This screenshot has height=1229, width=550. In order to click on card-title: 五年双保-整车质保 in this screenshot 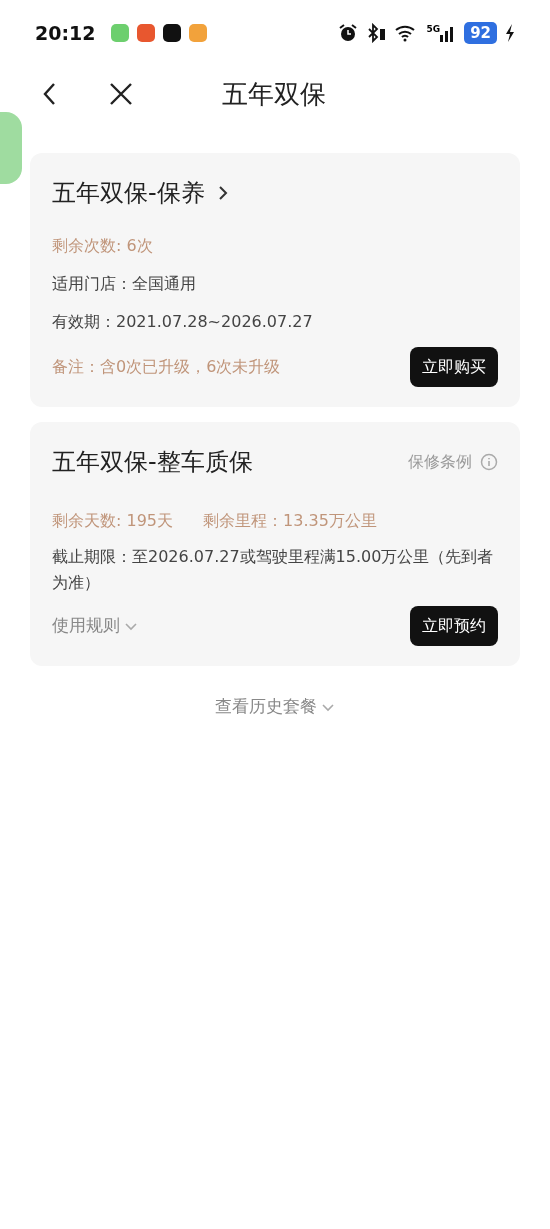, I will do `click(152, 462)`.